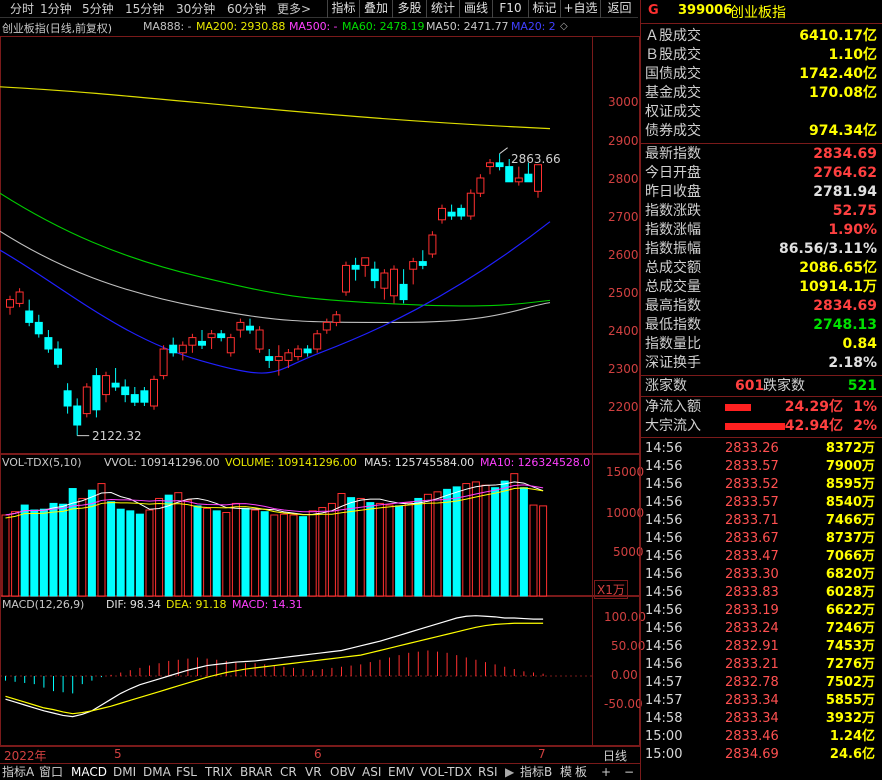 Image resolution: width=882 pixels, height=780 pixels. I want to click on tab-dma: DMA, so click(157, 772).